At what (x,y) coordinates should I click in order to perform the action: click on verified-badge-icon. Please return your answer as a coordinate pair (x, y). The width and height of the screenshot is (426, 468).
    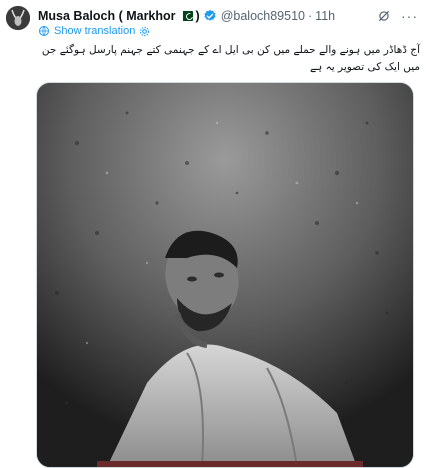
    Looking at the image, I should click on (210, 16).